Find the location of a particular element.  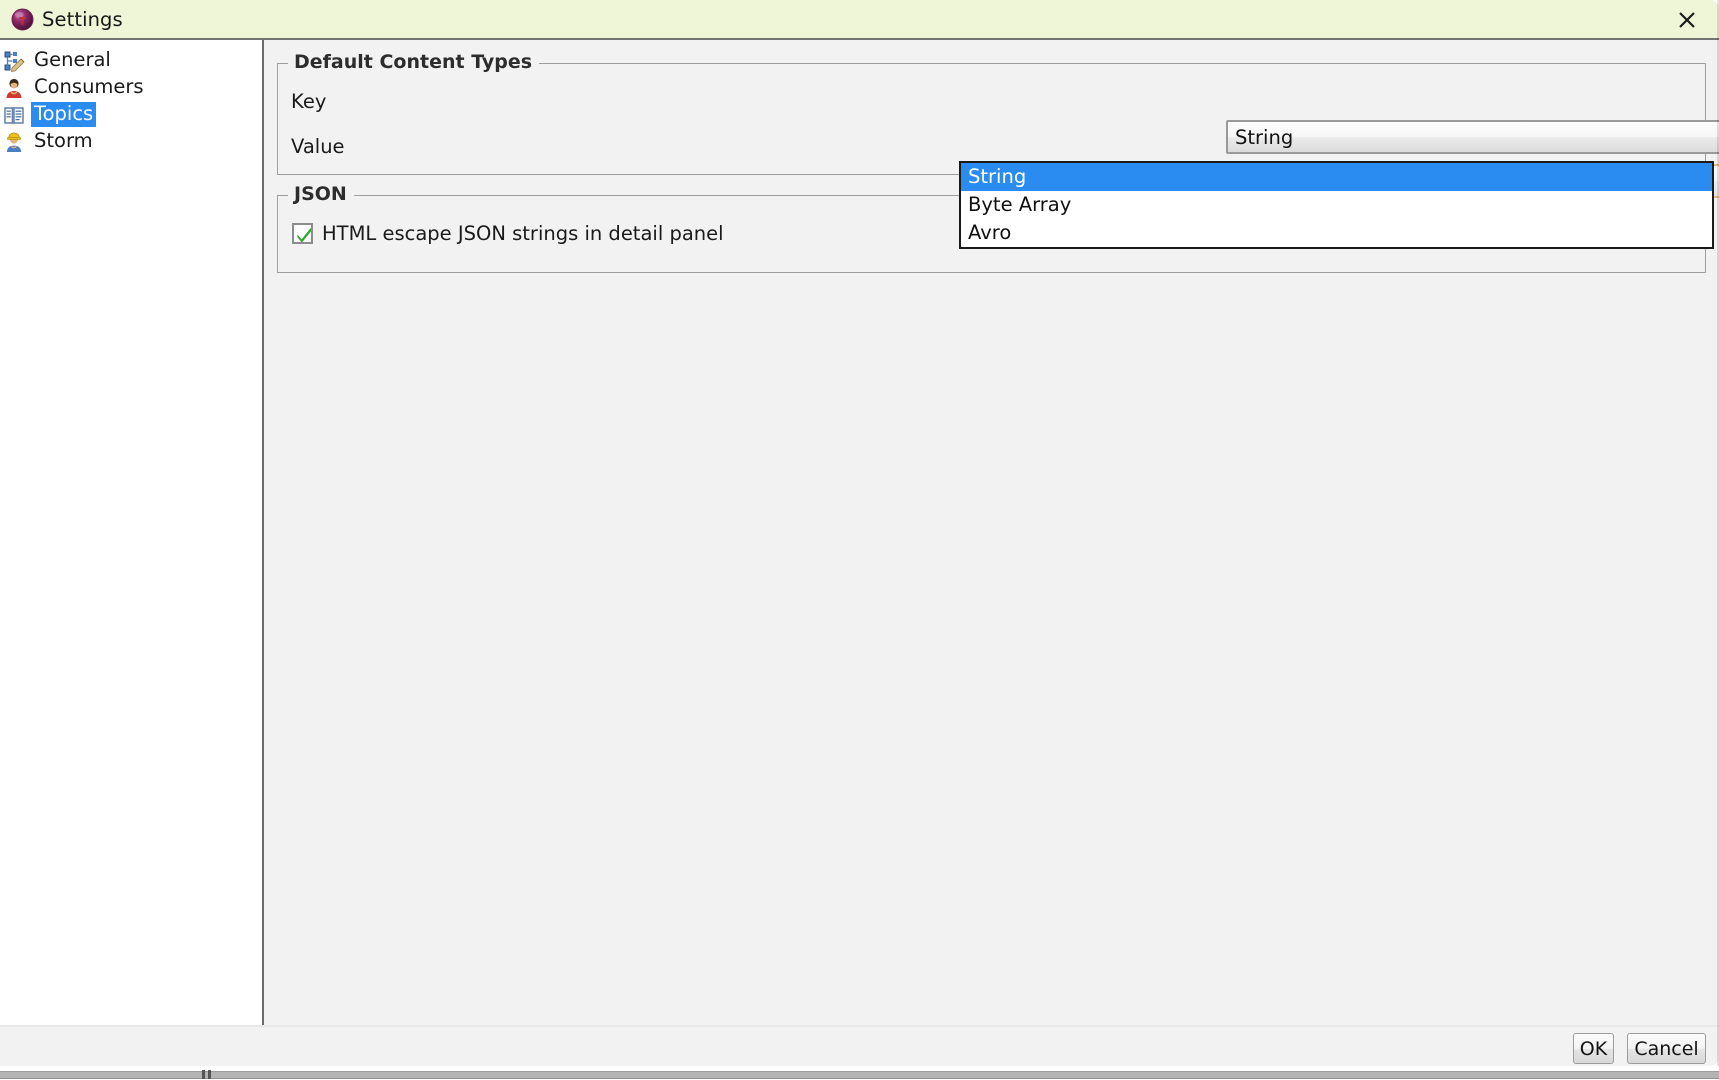

window-resize-grip is located at coordinates (859, 1074).